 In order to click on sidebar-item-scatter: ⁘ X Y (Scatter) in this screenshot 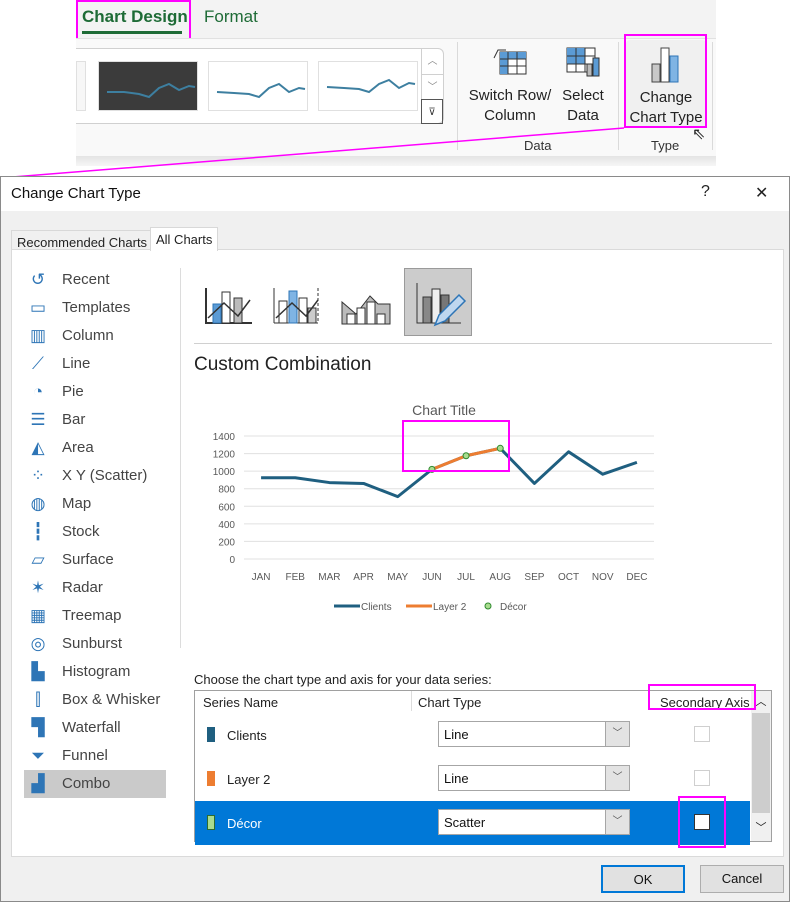, I will do `click(95, 476)`.